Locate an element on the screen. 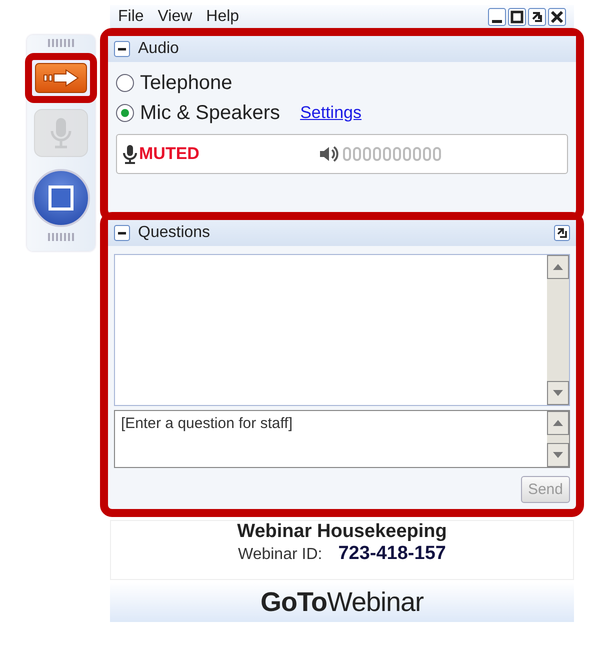 The width and height of the screenshot is (595, 653). scroll-down-icon is located at coordinates (558, 393).